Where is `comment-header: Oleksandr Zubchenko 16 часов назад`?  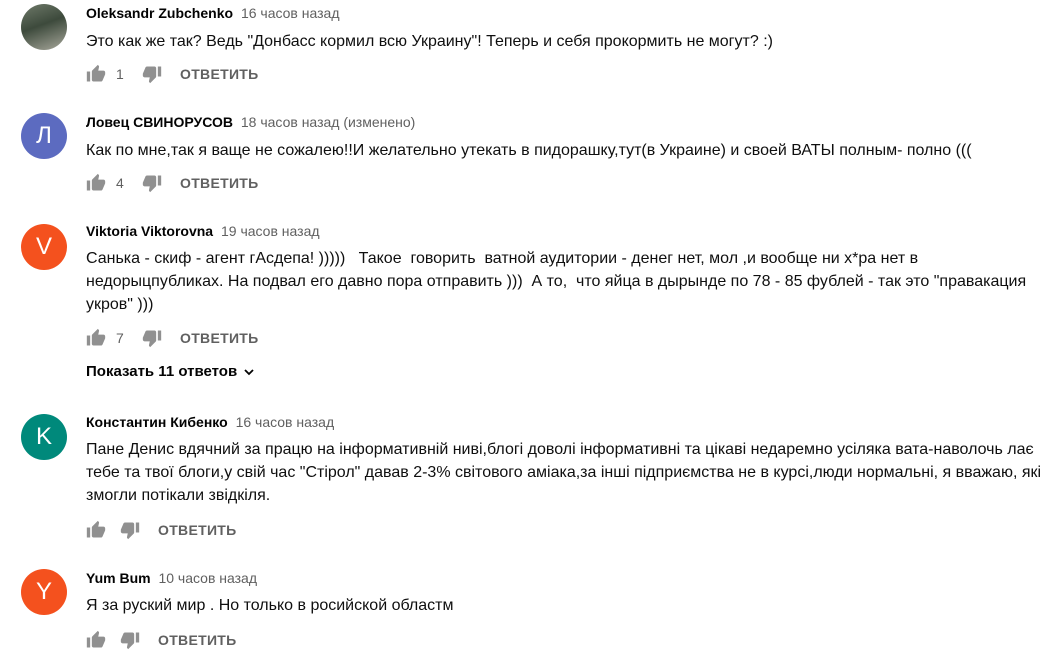
comment-header: Oleksandr Zubchenko 16 часов назад is located at coordinates (212, 13).